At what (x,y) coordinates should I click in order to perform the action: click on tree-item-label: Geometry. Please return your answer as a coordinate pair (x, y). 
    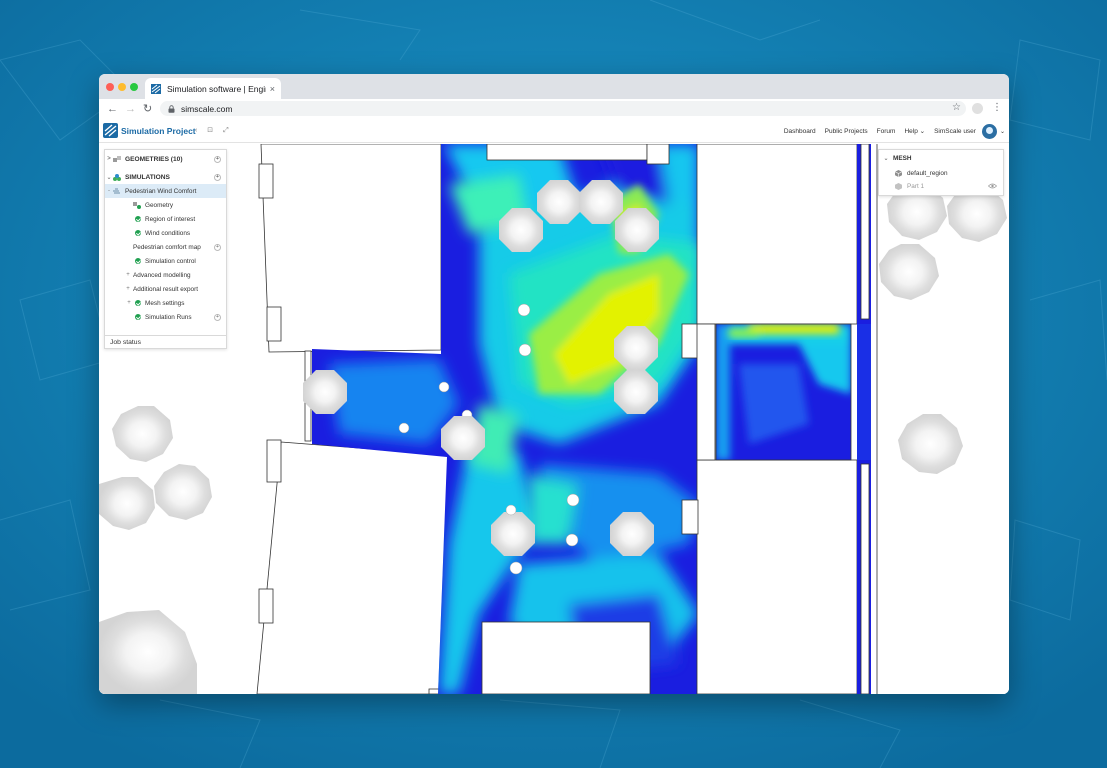
    Looking at the image, I should click on (159, 205).